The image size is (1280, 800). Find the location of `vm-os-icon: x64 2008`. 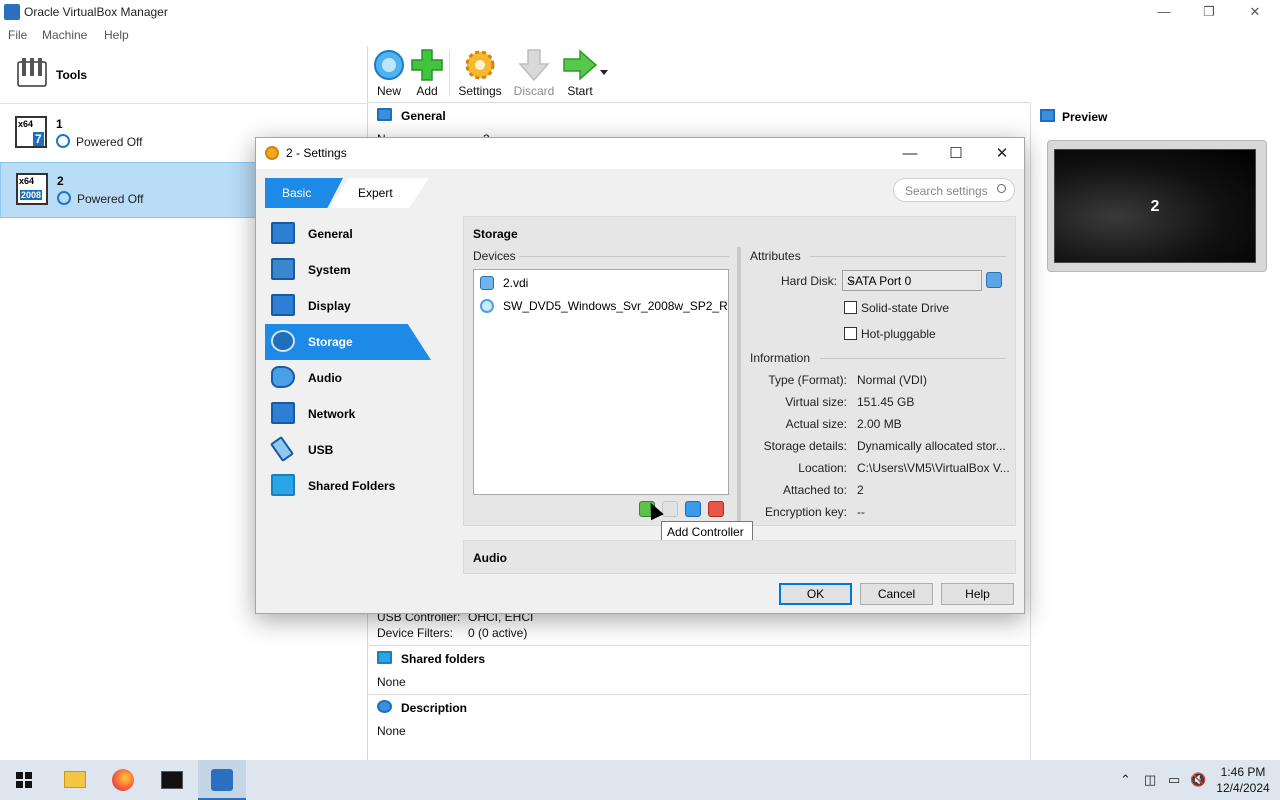

vm-os-icon: x64 2008 is located at coordinates (32, 189).